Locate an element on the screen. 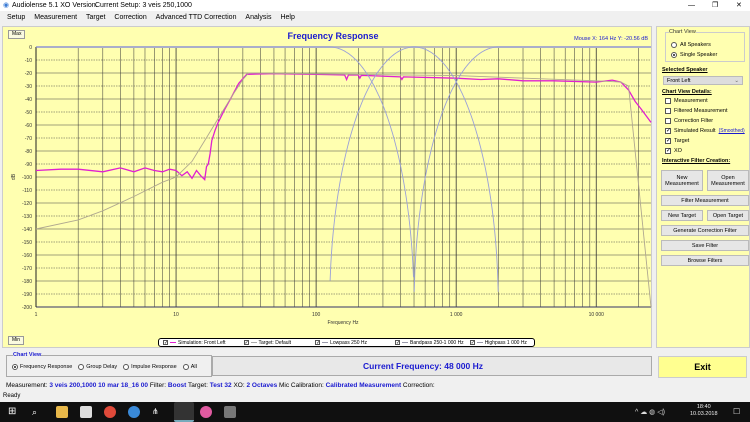  tray-icons: ^ ☁ ◍ ◁) is located at coordinates (650, 412).